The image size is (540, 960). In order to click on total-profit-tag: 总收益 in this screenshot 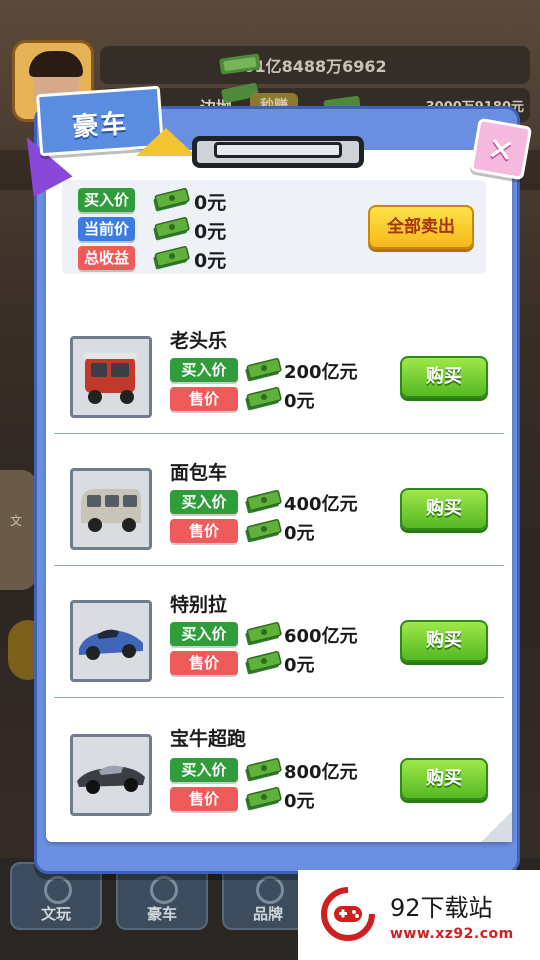, I will do `click(107, 258)`.